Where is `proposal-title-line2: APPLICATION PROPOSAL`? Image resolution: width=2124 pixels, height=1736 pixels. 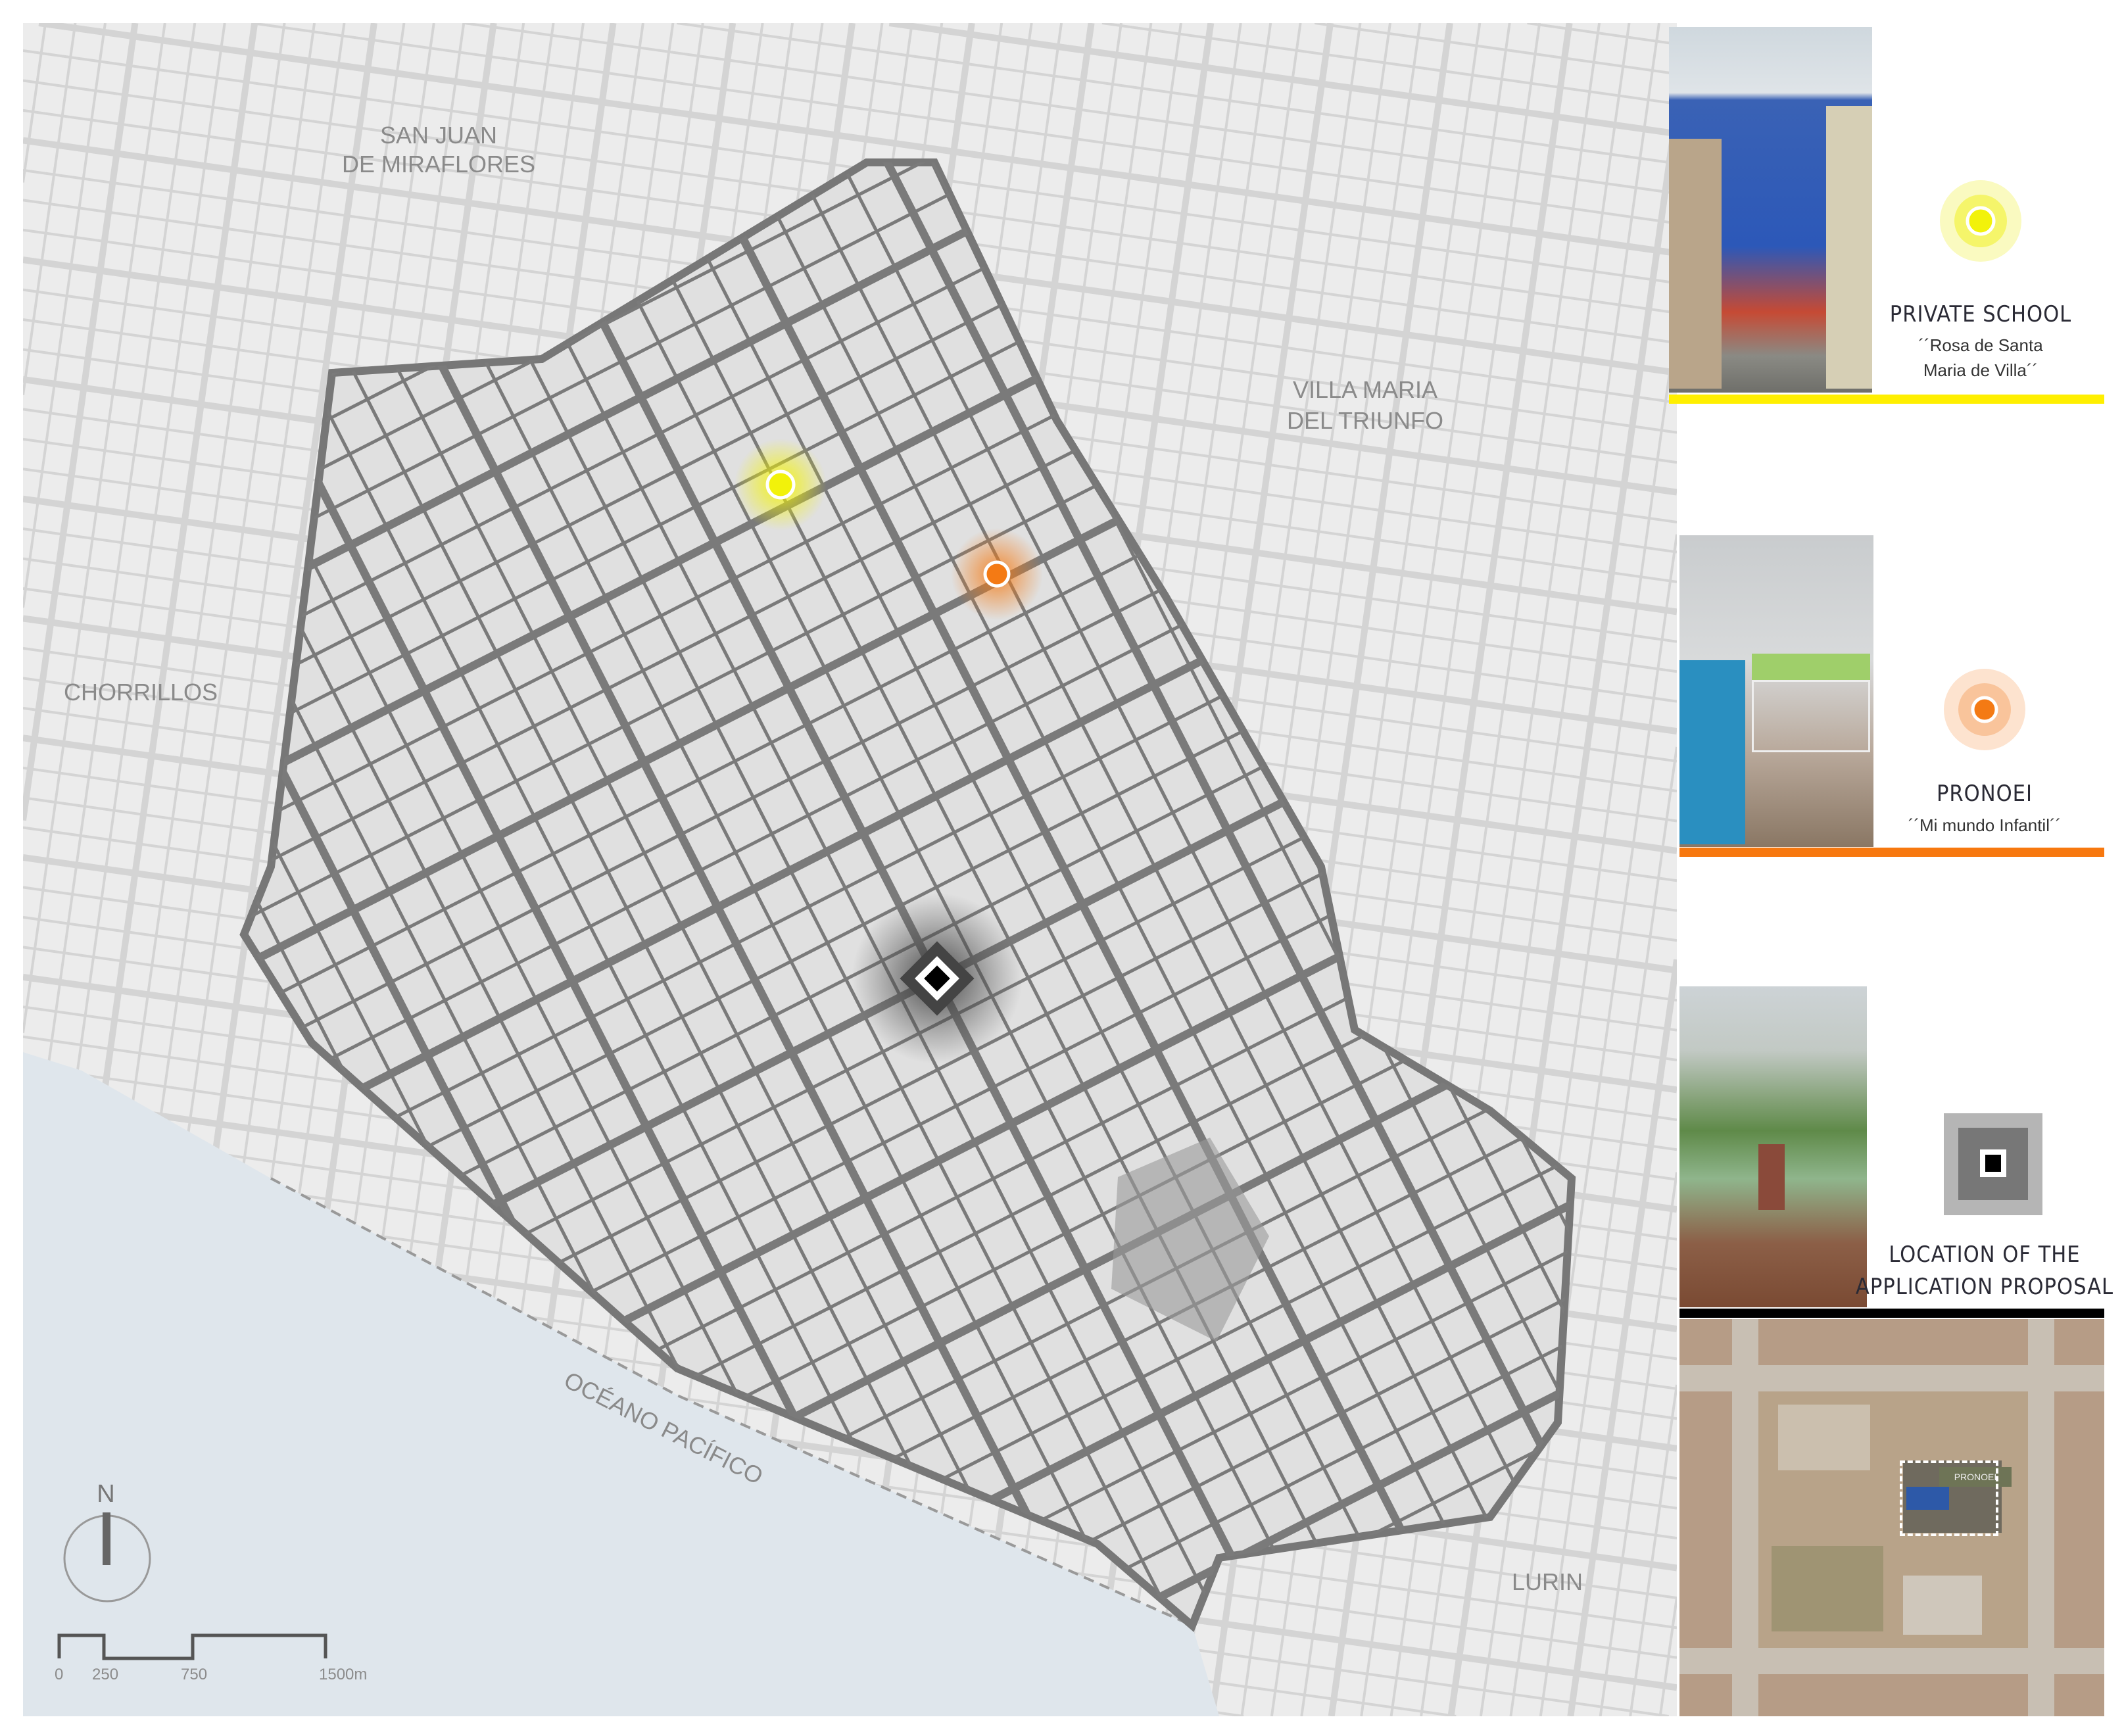
proposal-title-line2: APPLICATION PROPOSAL is located at coordinates (1984, 1287).